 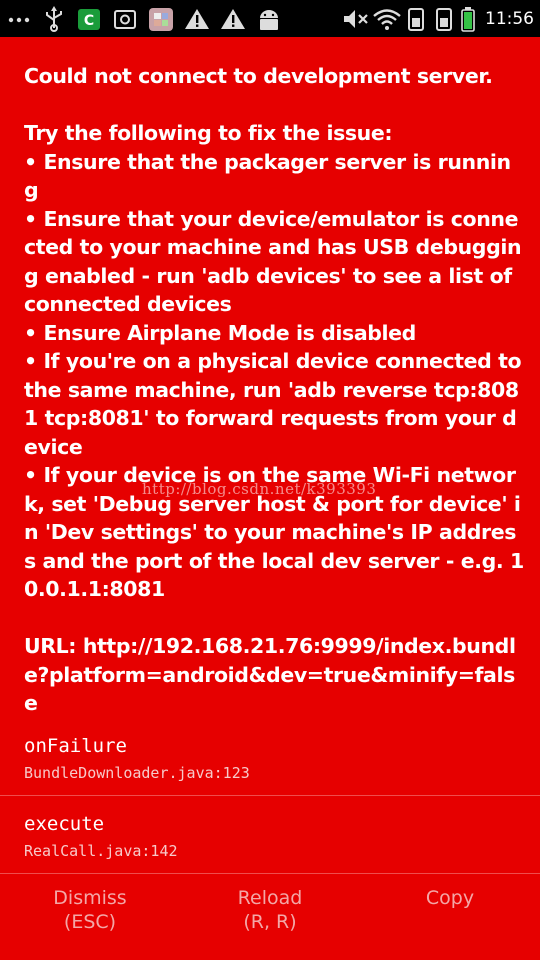 I want to click on android-icon, so click(x=269, y=19).